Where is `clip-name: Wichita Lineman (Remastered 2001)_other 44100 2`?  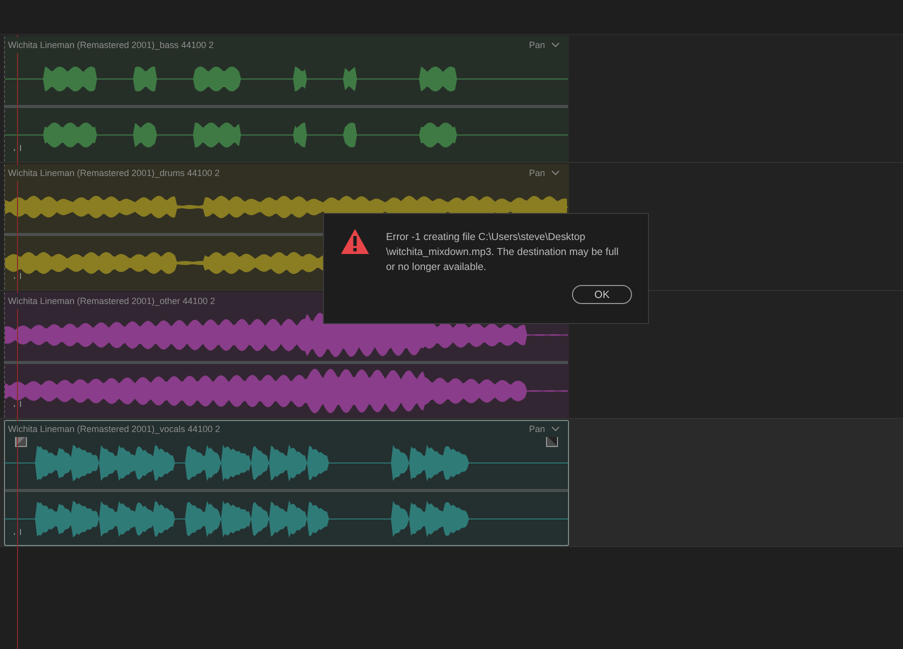 clip-name: Wichita Lineman (Remastered 2001)_other 44100 2 is located at coordinates (112, 301).